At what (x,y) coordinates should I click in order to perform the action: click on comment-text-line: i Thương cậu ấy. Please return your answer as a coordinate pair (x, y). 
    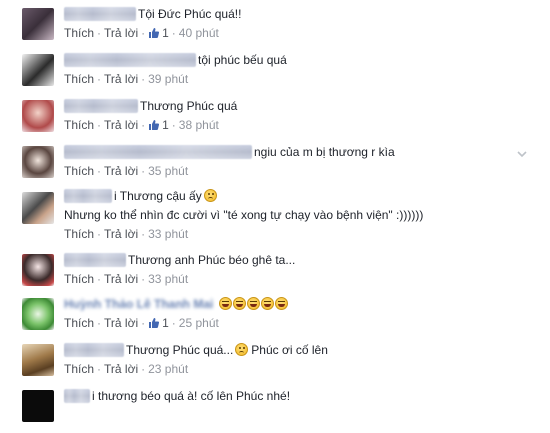
    Looking at the image, I should click on (297, 196).